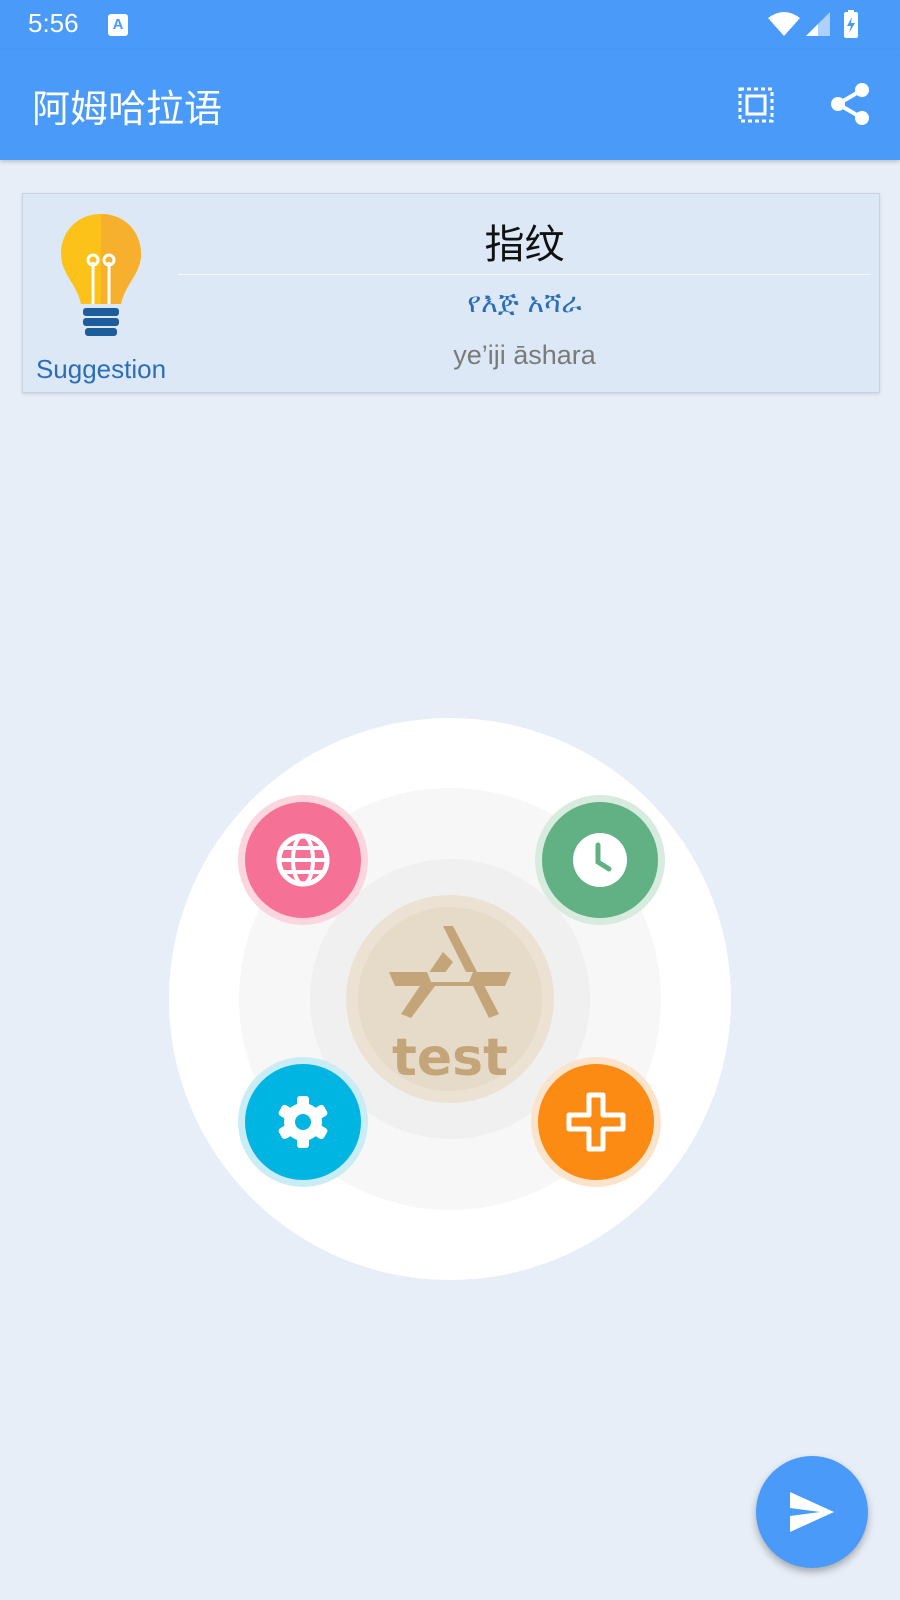 The height and width of the screenshot is (1600, 900). I want to click on plus-icon, so click(596, 1122).